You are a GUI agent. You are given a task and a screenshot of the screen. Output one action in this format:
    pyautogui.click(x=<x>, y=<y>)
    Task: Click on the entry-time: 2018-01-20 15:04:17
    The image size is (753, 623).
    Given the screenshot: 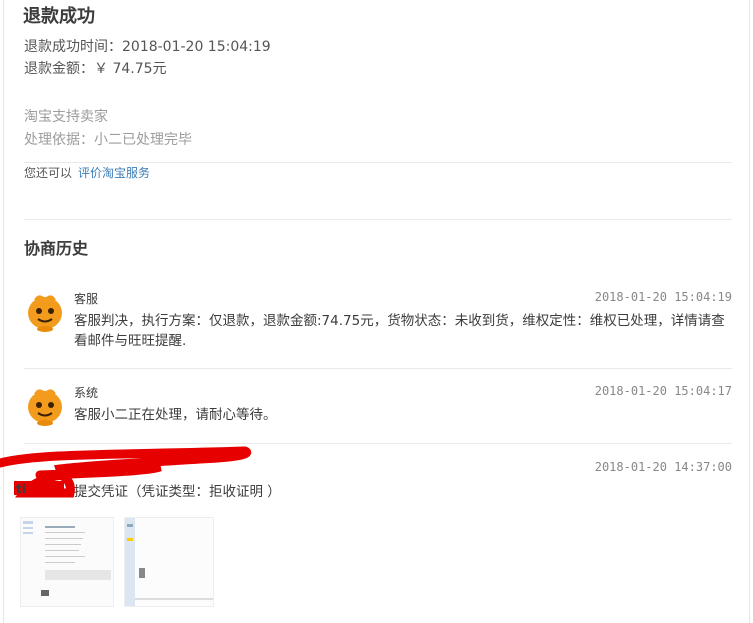 What is the action you would take?
    pyautogui.click(x=663, y=391)
    